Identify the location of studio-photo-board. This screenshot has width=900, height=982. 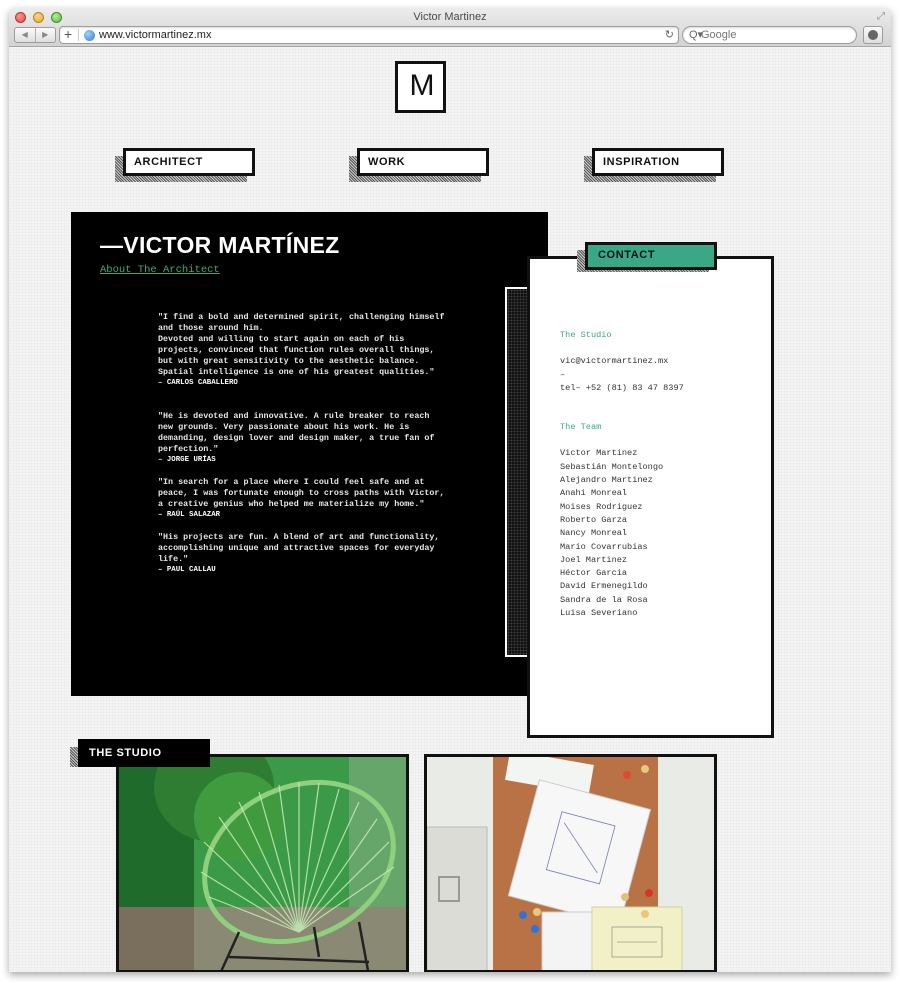
(570, 863).